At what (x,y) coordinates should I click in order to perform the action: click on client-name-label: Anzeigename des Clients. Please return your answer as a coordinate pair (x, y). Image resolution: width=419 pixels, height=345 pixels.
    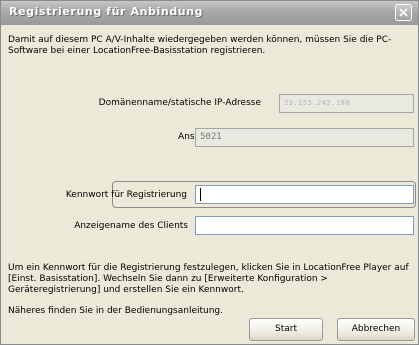
    Looking at the image, I should click on (131, 226).